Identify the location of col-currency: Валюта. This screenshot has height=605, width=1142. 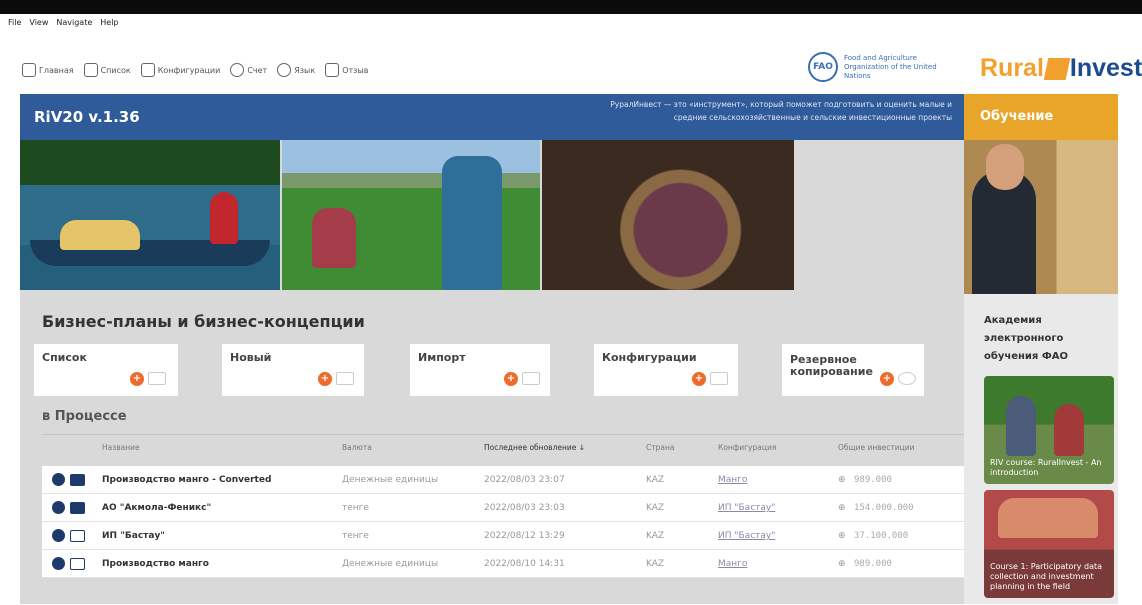
(357, 447).